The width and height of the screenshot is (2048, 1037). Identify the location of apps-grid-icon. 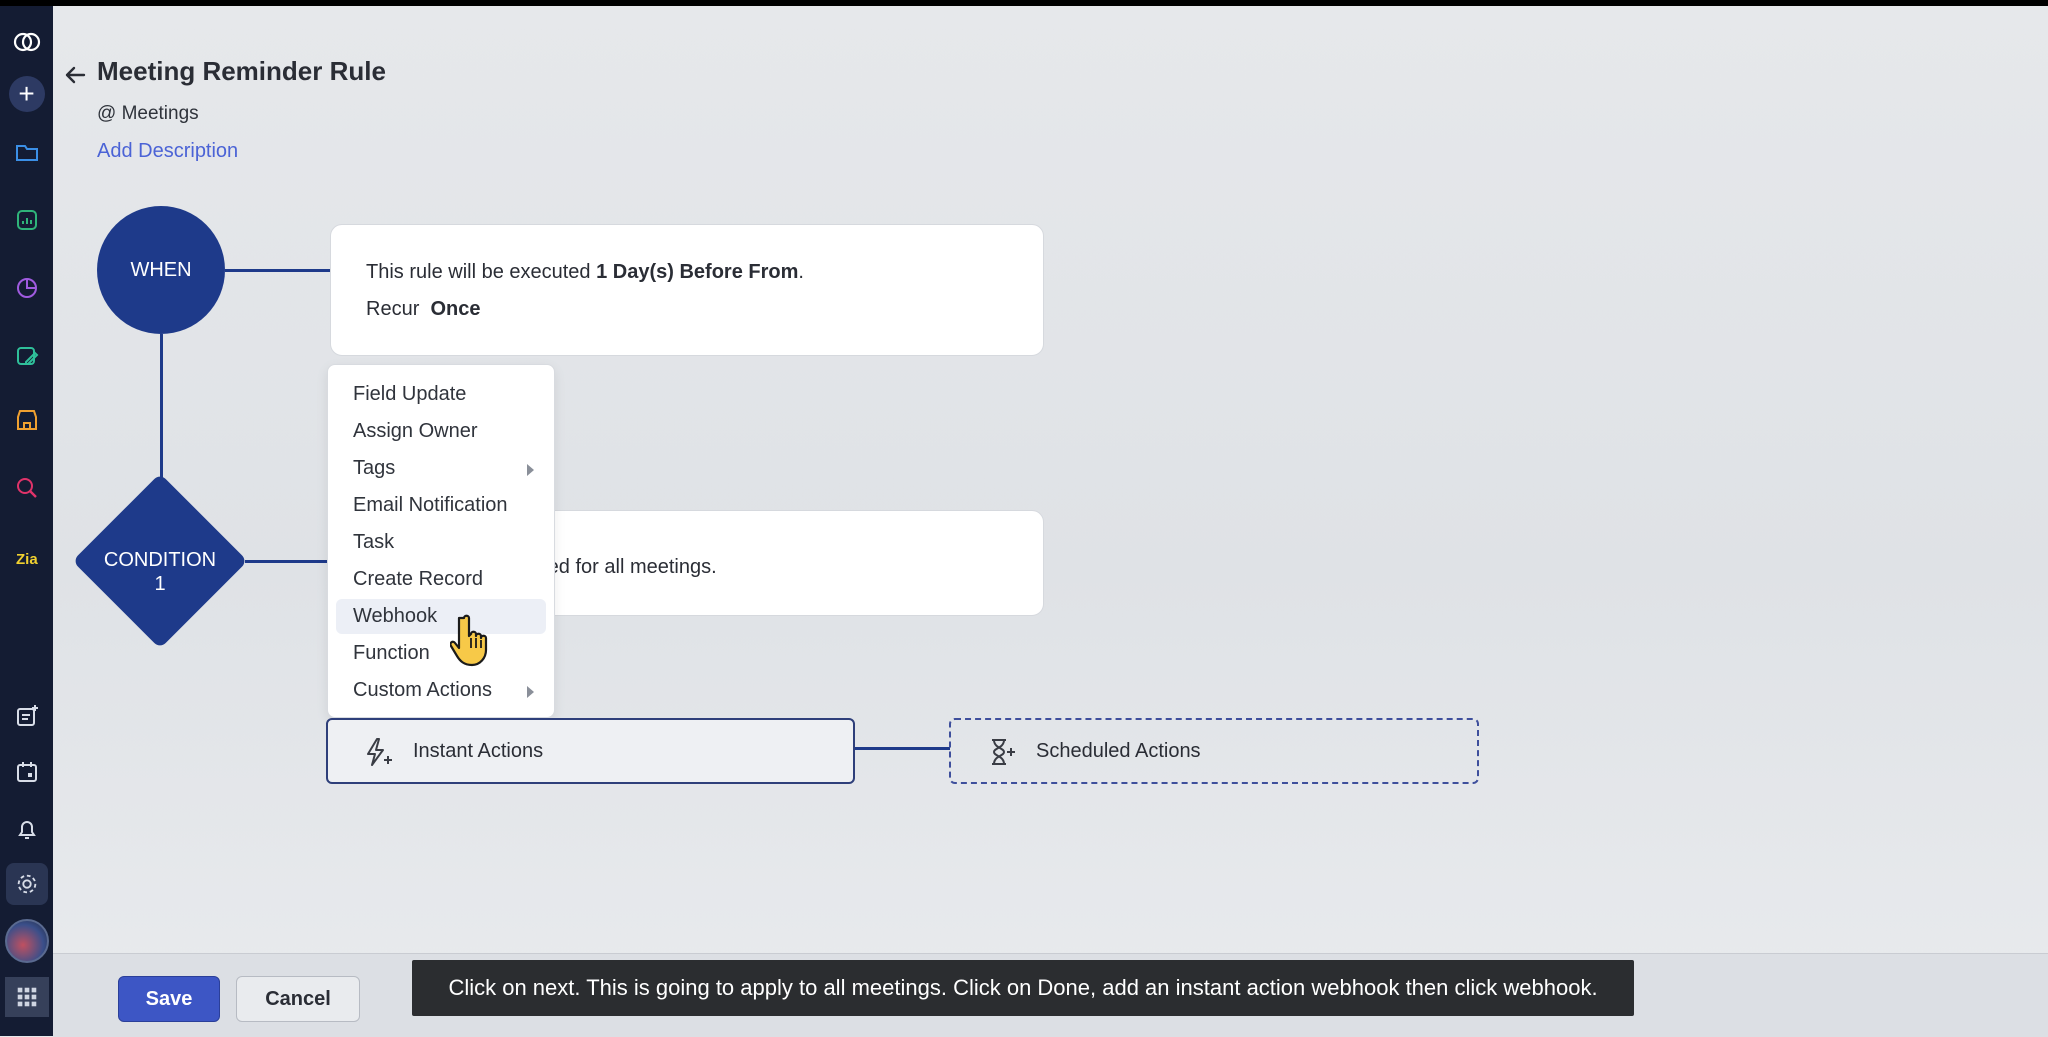
(26, 997).